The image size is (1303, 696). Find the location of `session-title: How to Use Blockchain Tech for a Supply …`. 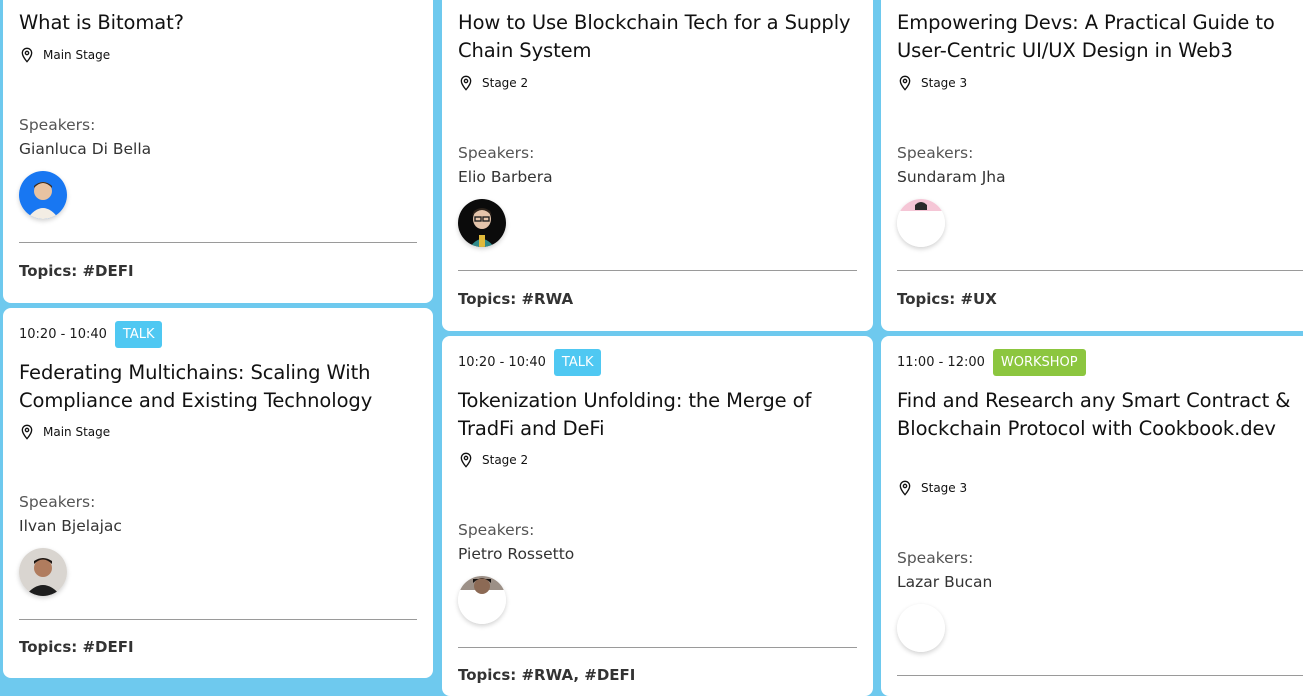

session-title: How to Use Blockchain Tech for a Supply … is located at coordinates (658, 37).